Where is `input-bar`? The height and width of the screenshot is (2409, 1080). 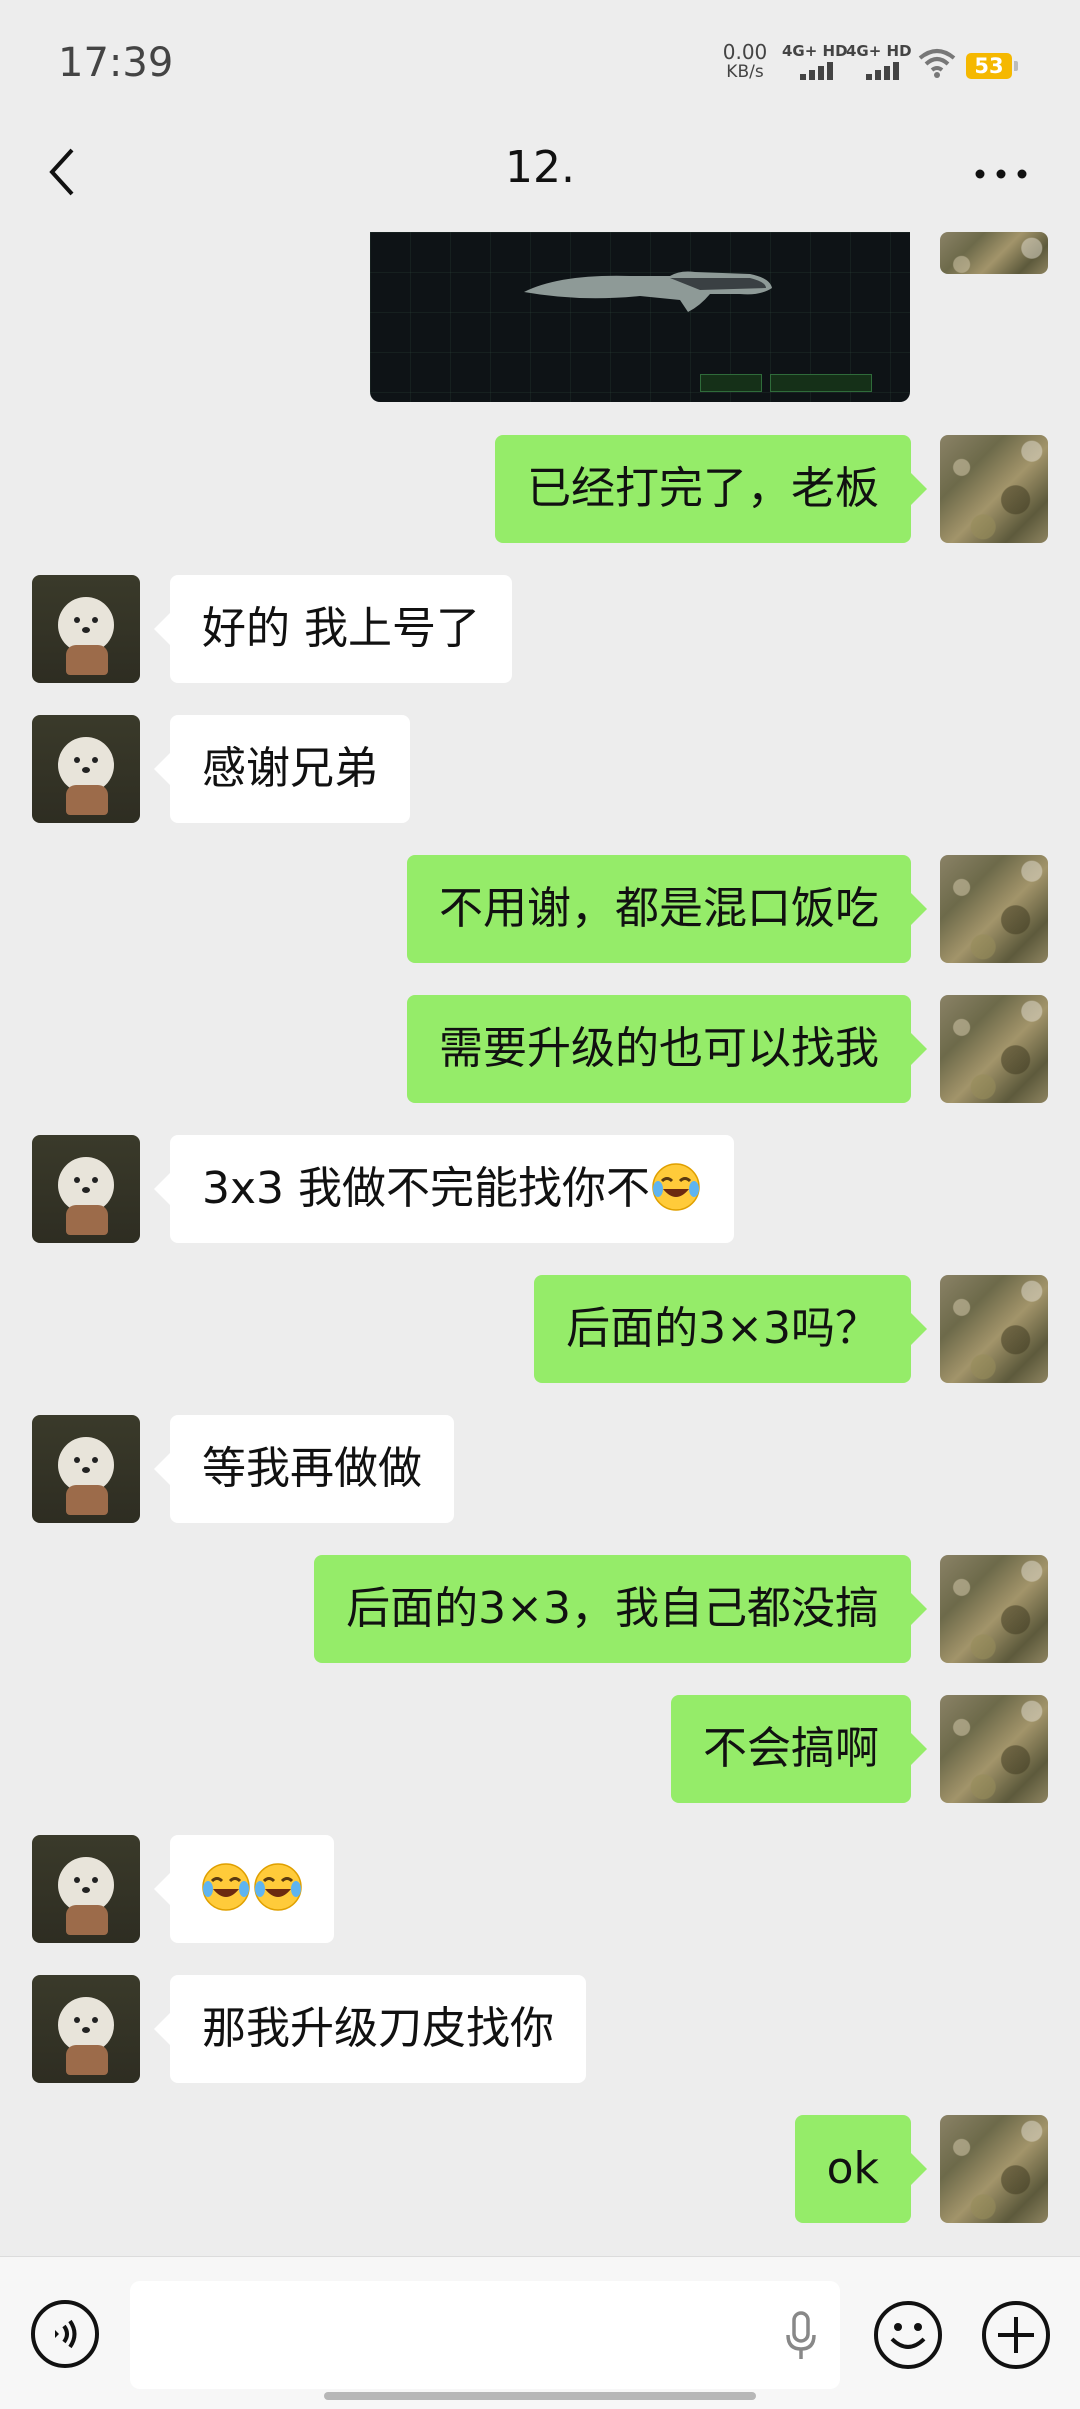
input-bar is located at coordinates (540, 2332).